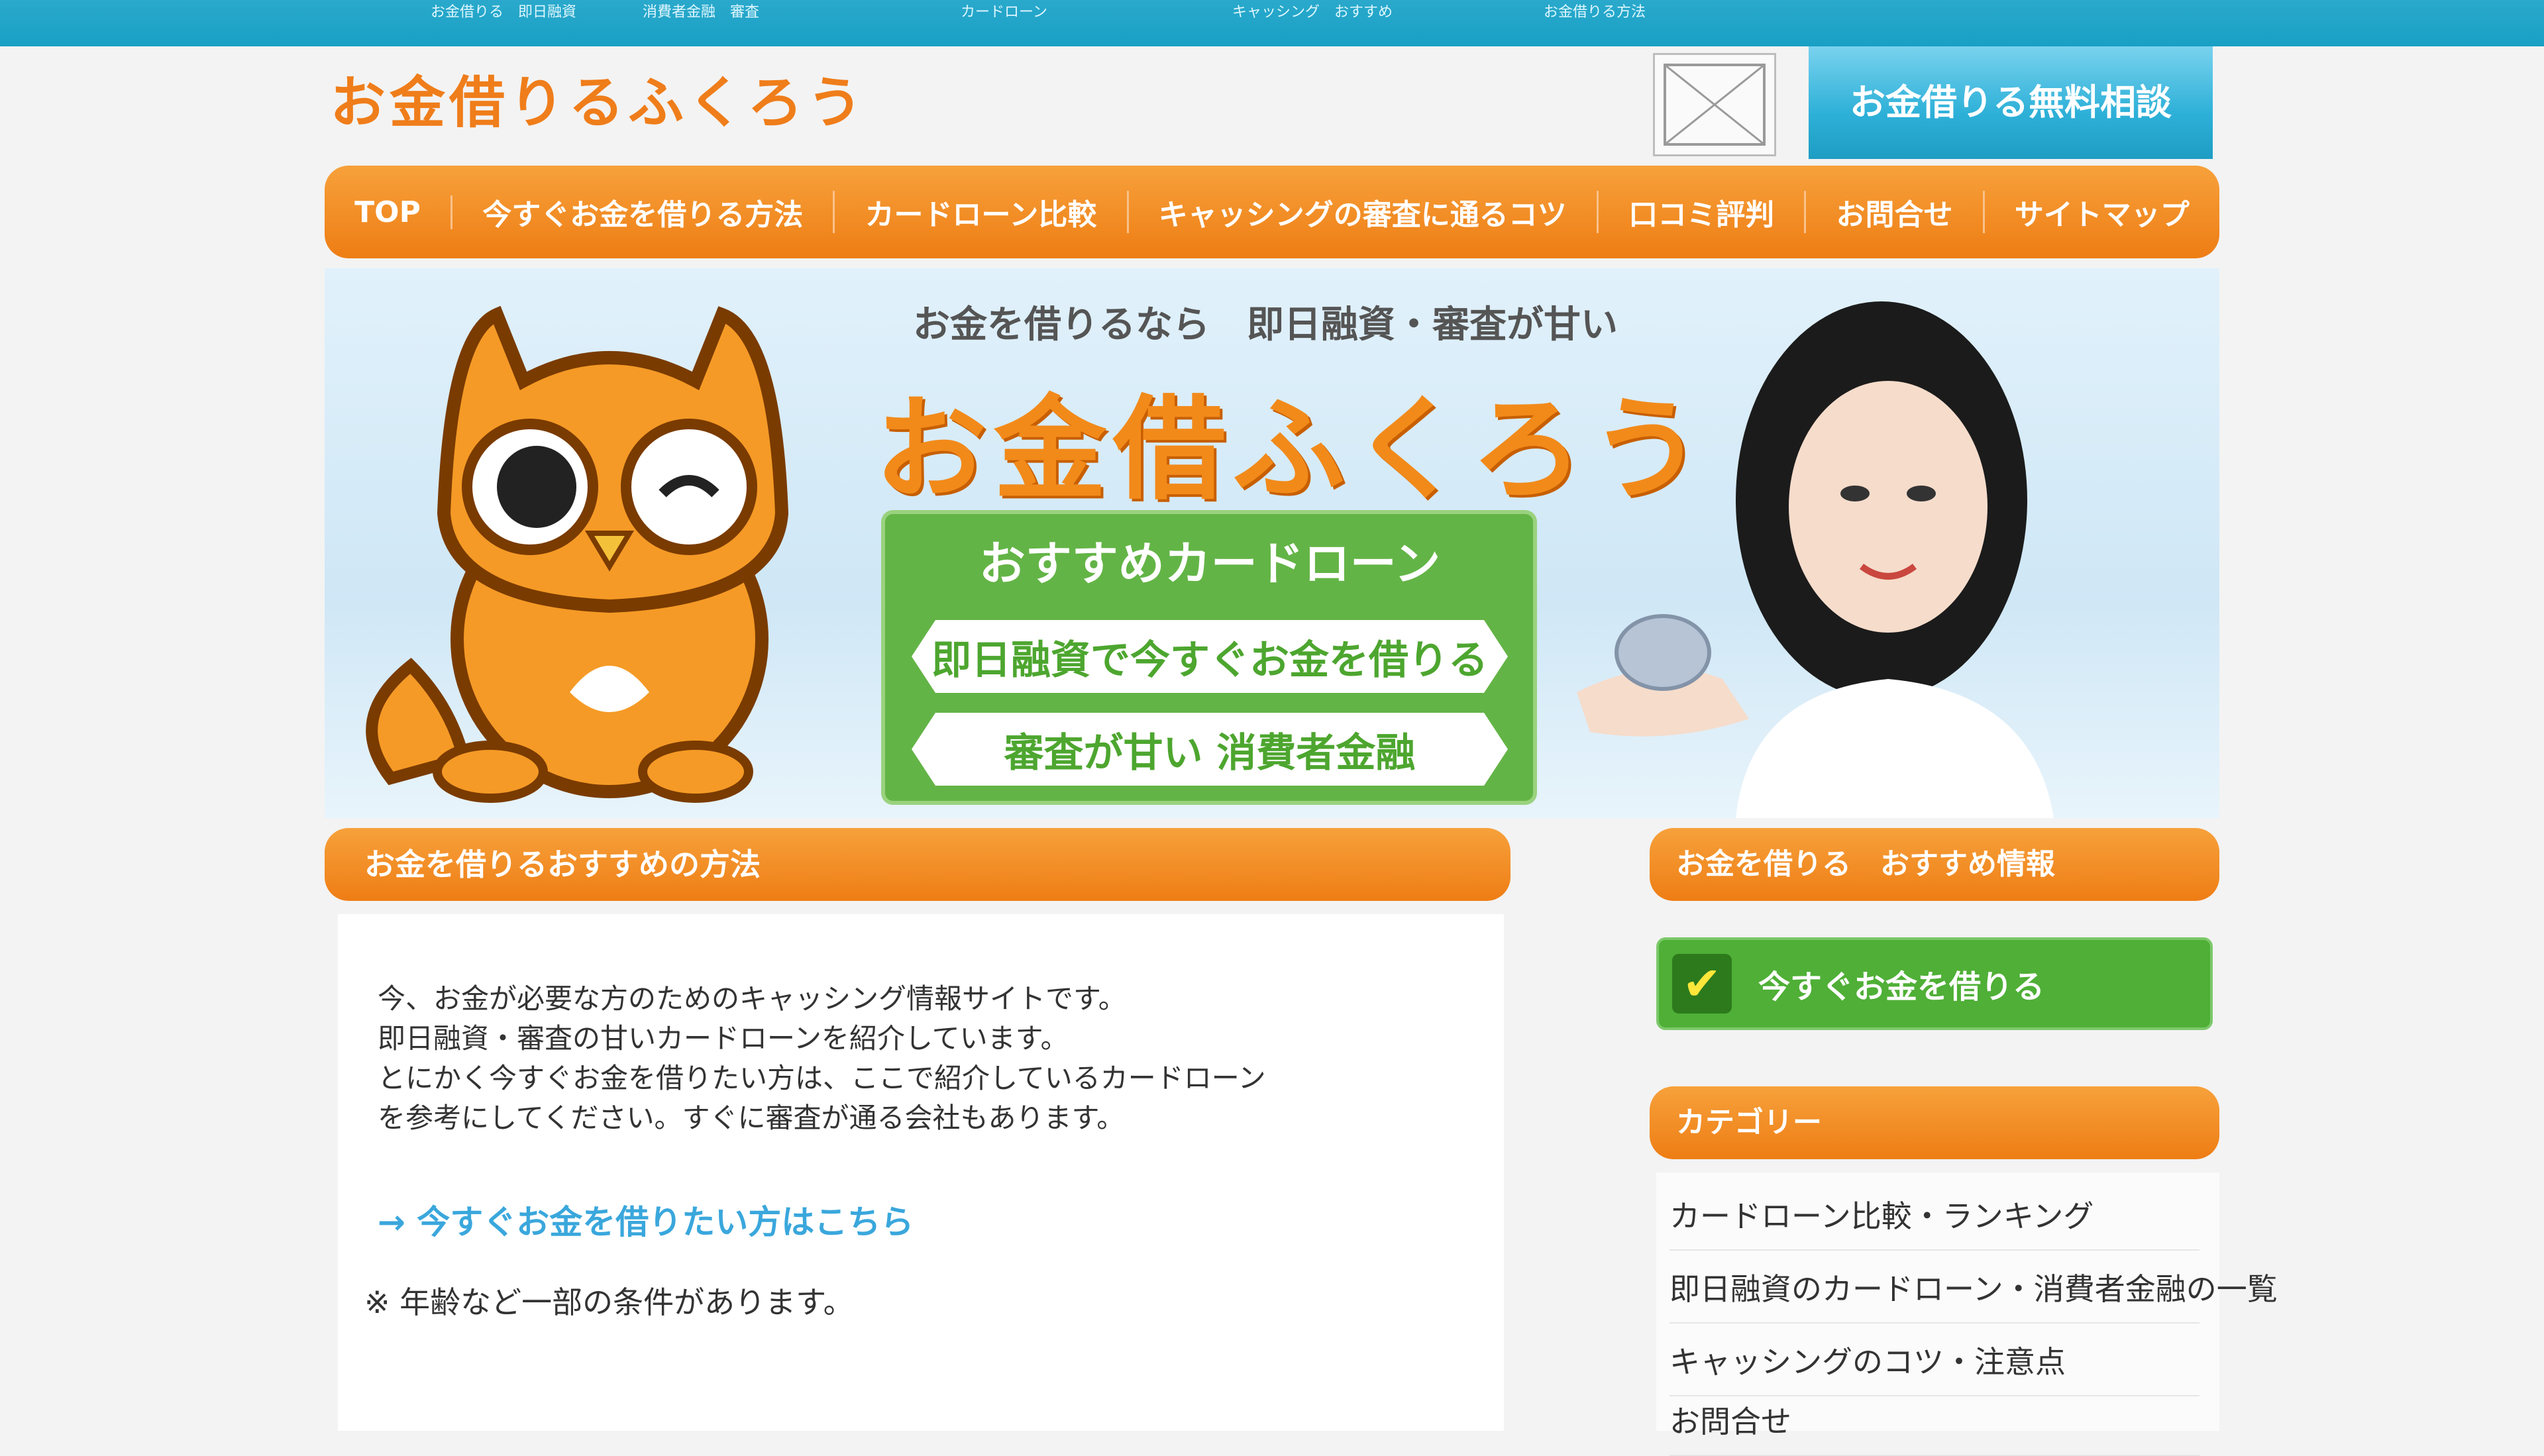 Image resolution: width=2544 pixels, height=1456 pixels. I want to click on main-section-title: お金を借りるおすすめの方法, so click(917, 864).